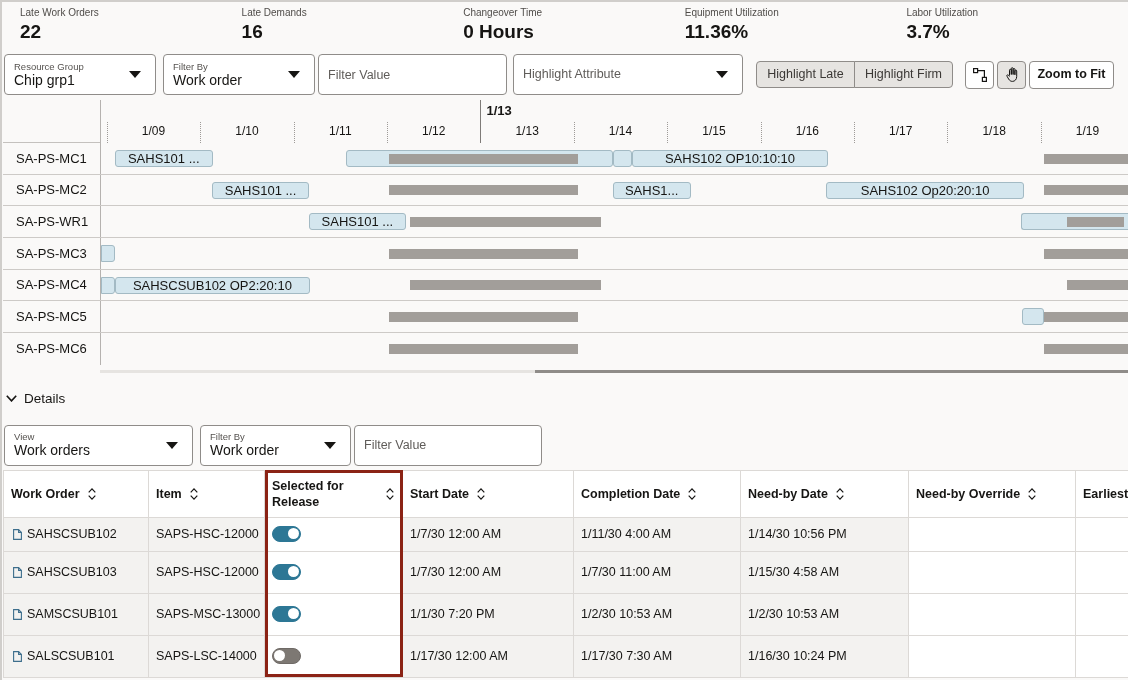 The height and width of the screenshot is (680, 1128). What do you see at coordinates (824, 494) in the screenshot?
I see `column-header: Need-by Date` at bounding box center [824, 494].